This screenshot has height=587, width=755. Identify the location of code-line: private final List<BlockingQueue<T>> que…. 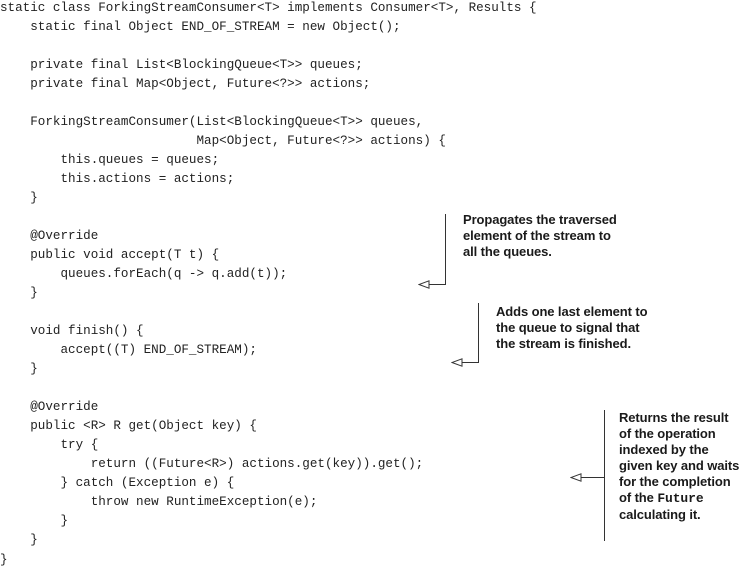
(181, 65).